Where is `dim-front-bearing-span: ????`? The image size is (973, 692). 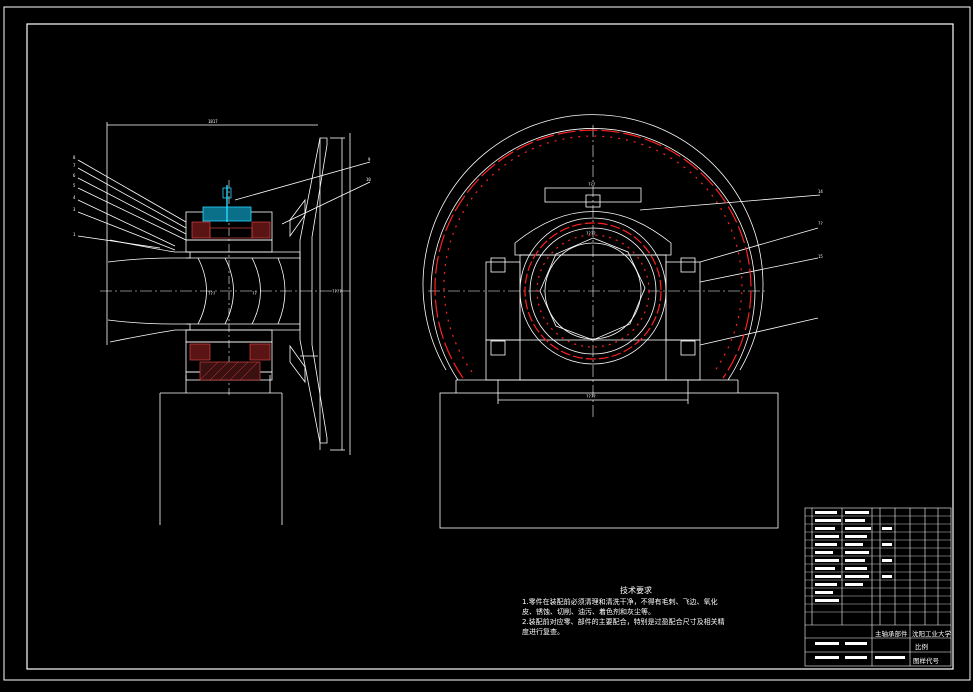
dim-front-bearing-span: ???? is located at coordinates (591, 233).